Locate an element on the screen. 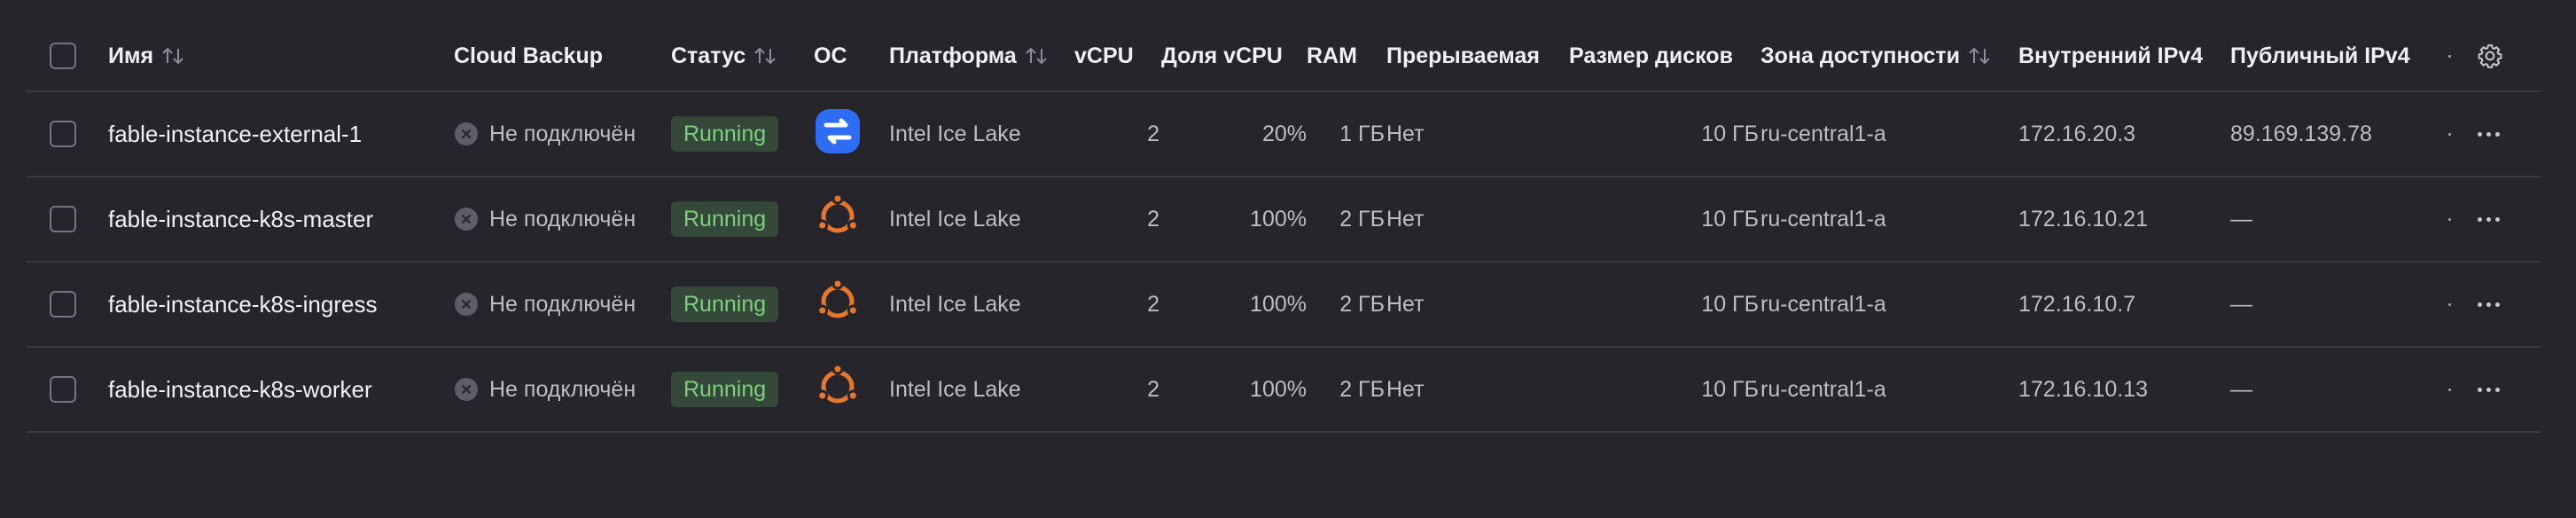 The height and width of the screenshot is (518, 2576). column-header-disk-size: Размер дисков is located at coordinates (1651, 55).